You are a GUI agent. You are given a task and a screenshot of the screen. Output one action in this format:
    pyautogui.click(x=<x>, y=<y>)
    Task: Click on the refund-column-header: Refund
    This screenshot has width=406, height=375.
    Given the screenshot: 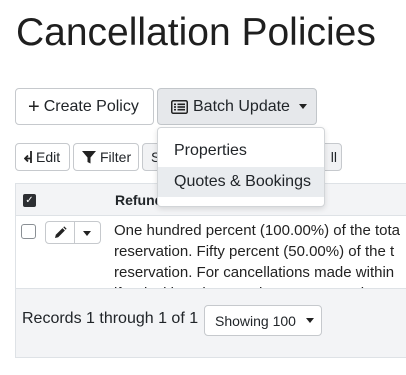 What is the action you would take?
    pyautogui.click(x=139, y=200)
    